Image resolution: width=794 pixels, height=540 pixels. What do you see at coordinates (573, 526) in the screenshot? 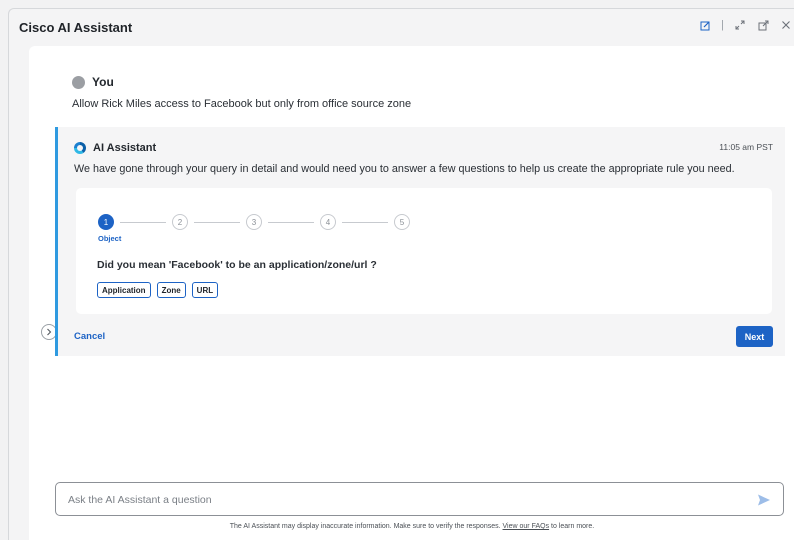
I see `disclaimer-suffix: to learn more.` at bounding box center [573, 526].